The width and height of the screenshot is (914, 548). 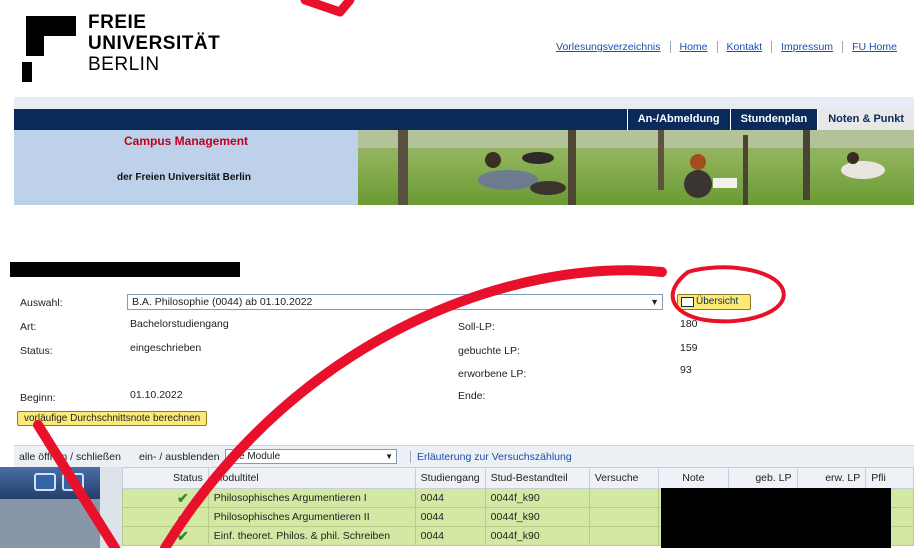 What do you see at coordinates (117, 22) in the screenshot?
I see `logo-line-1: FREIE` at bounding box center [117, 22].